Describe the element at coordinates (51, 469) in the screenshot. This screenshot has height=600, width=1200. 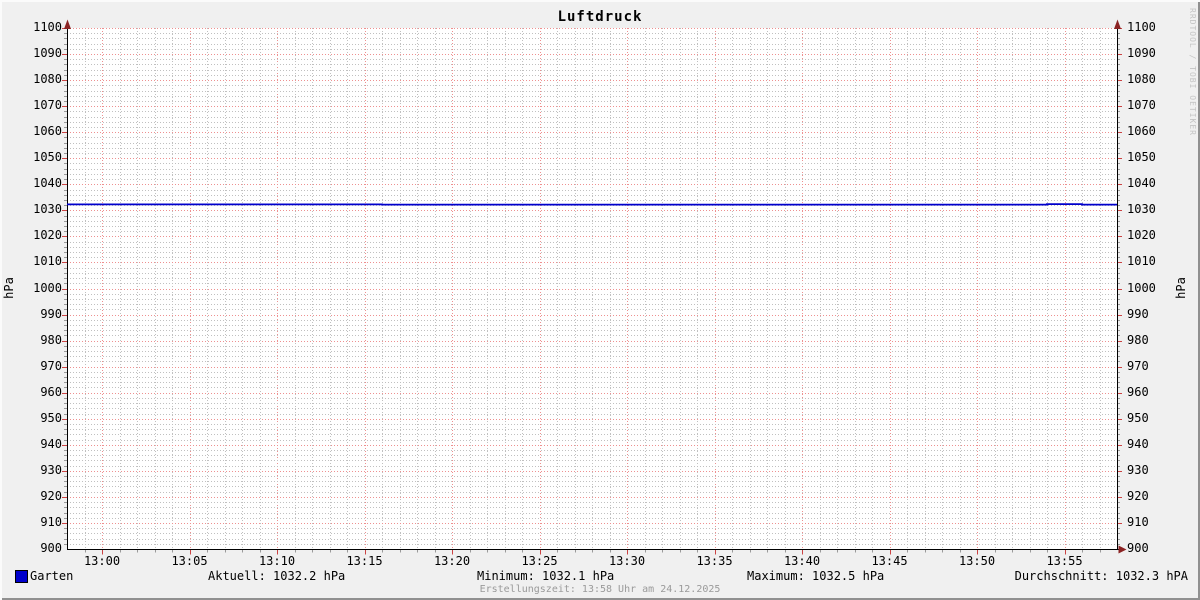
I see `y-tick-label-left: 930` at that location.